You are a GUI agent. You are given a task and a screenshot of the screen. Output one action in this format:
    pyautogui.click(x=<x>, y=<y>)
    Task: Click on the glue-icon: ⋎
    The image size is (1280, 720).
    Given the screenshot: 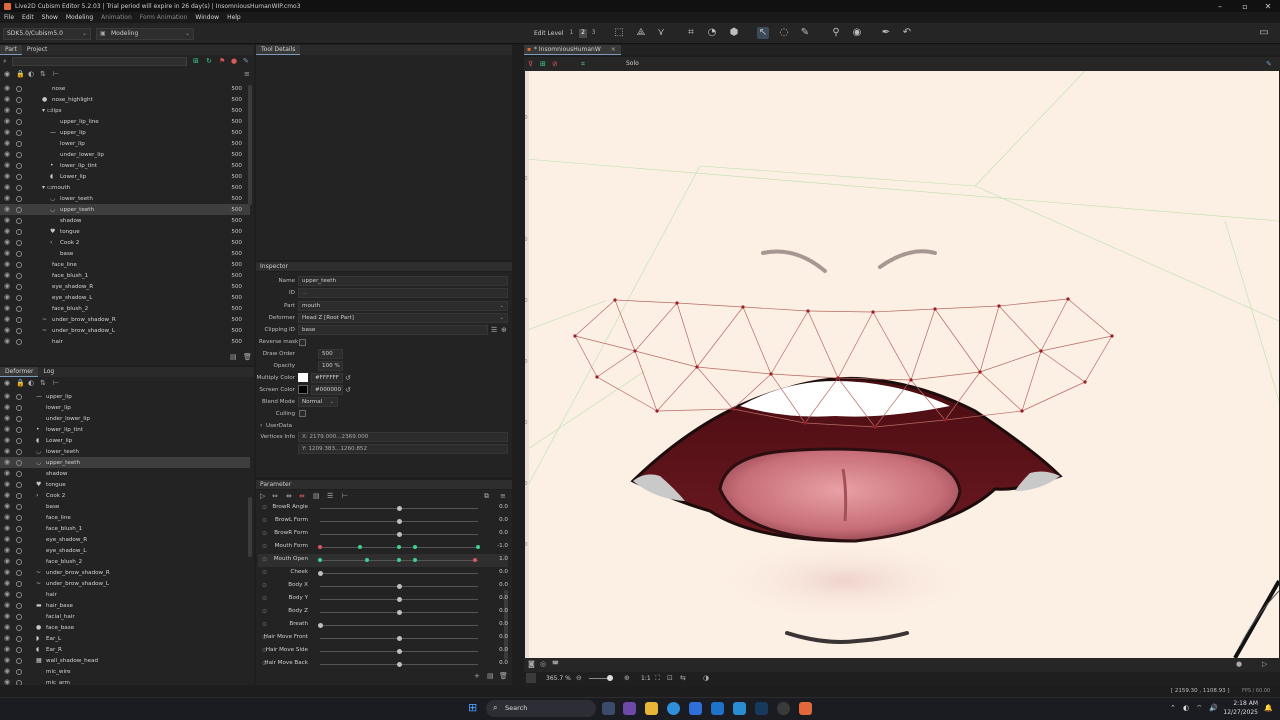 What is the action you would take?
    pyautogui.click(x=661, y=33)
    